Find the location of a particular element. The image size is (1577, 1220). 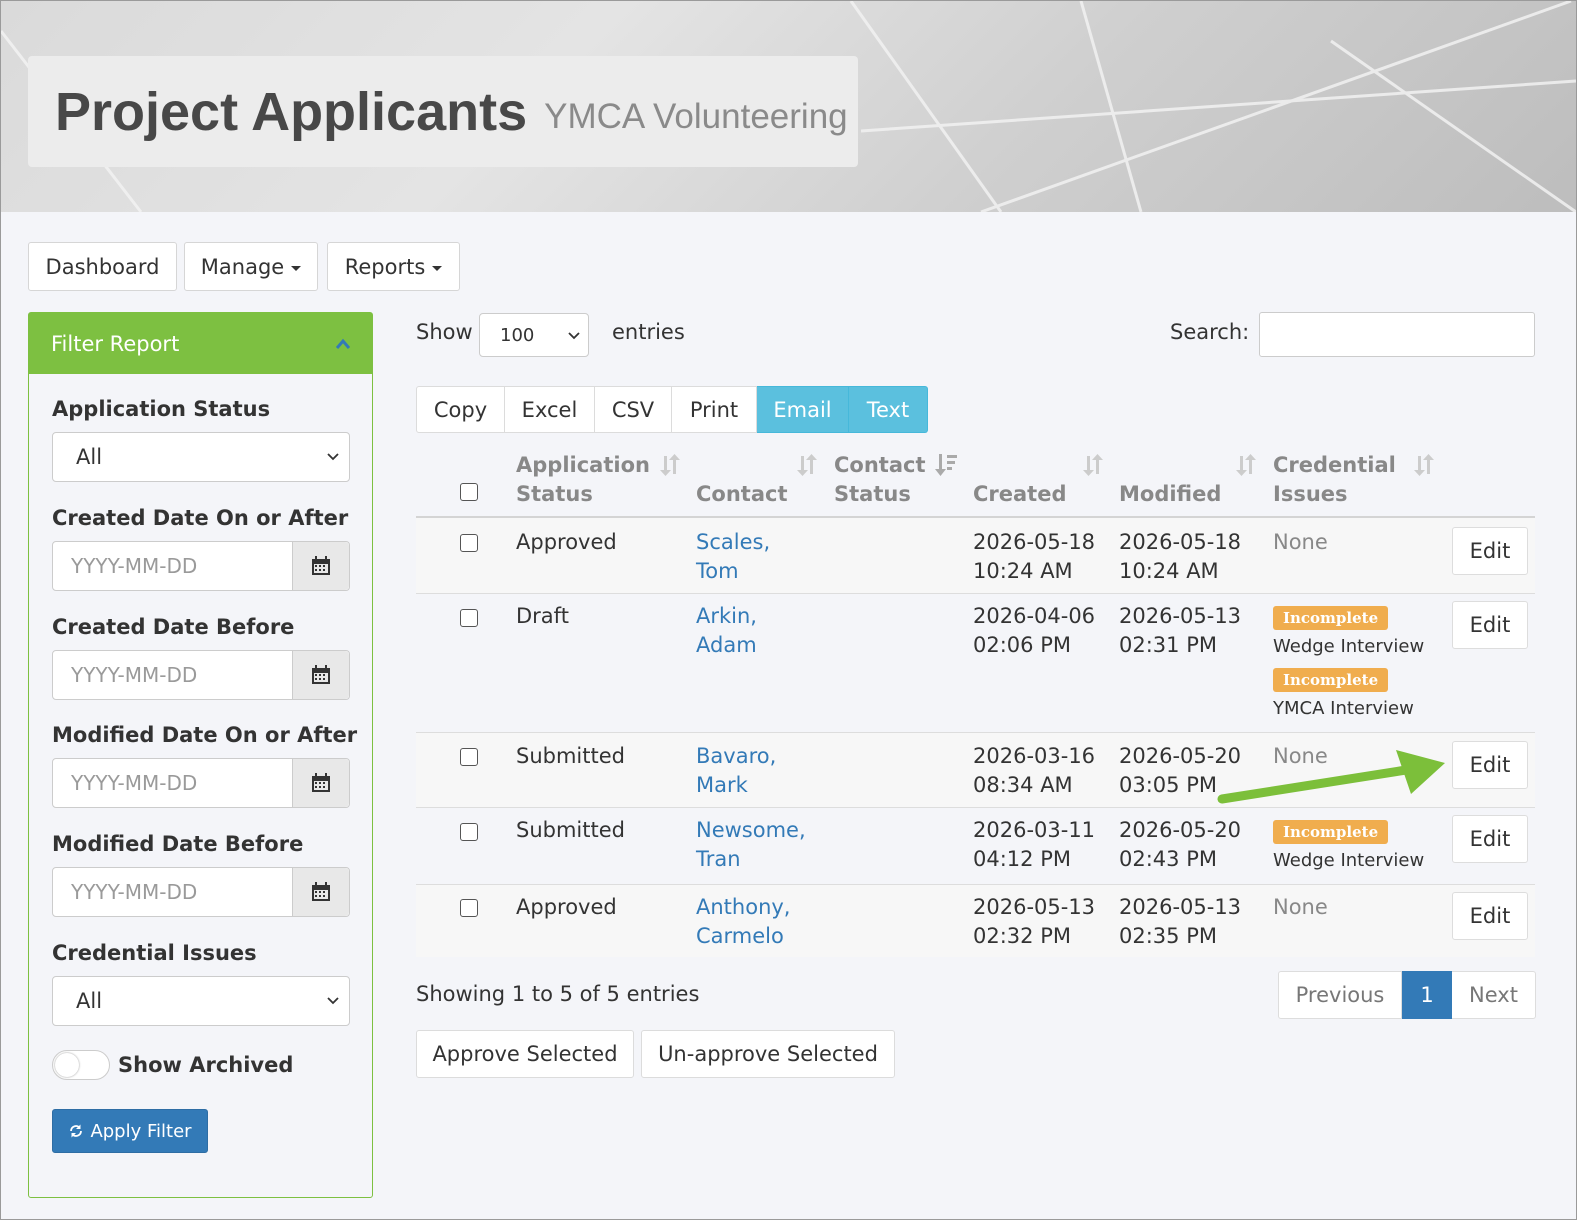

manage-menu-button: Manage is located at coordinates (251, 266).